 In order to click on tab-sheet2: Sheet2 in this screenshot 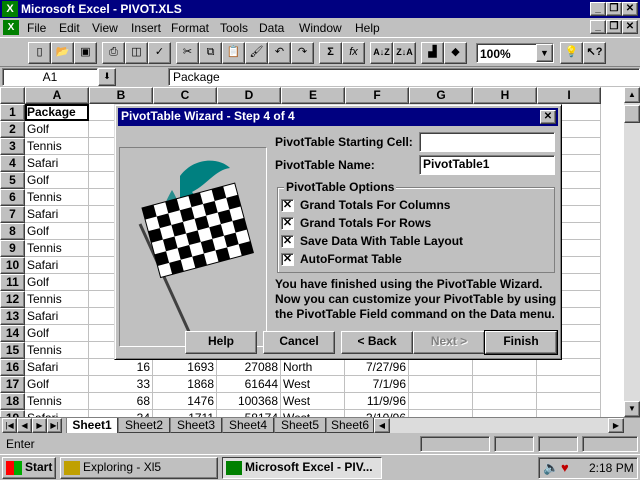, I will do `click(144, 425)`.